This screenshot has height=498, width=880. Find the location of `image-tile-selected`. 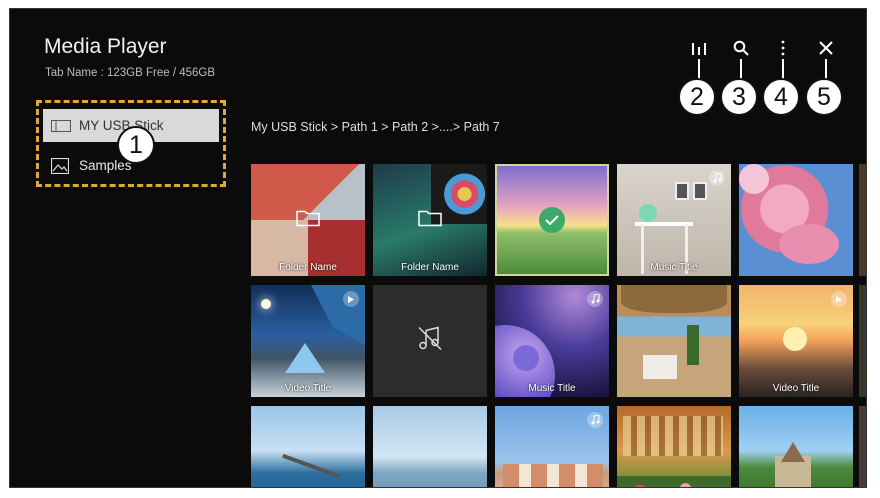

image-tile-selected is located at coordinates (552, 220).